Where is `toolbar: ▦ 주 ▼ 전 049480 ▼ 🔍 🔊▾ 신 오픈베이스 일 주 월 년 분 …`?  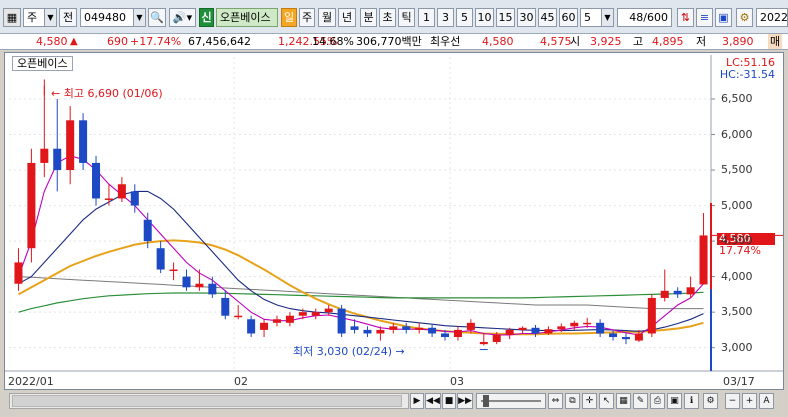
toolbar: ▦ 주 ▼ 전 049480 ▼ 🔍 🔊▾ 신 오픈베이스 일 주 월 년 분 … is located at coordinates (394, 17).